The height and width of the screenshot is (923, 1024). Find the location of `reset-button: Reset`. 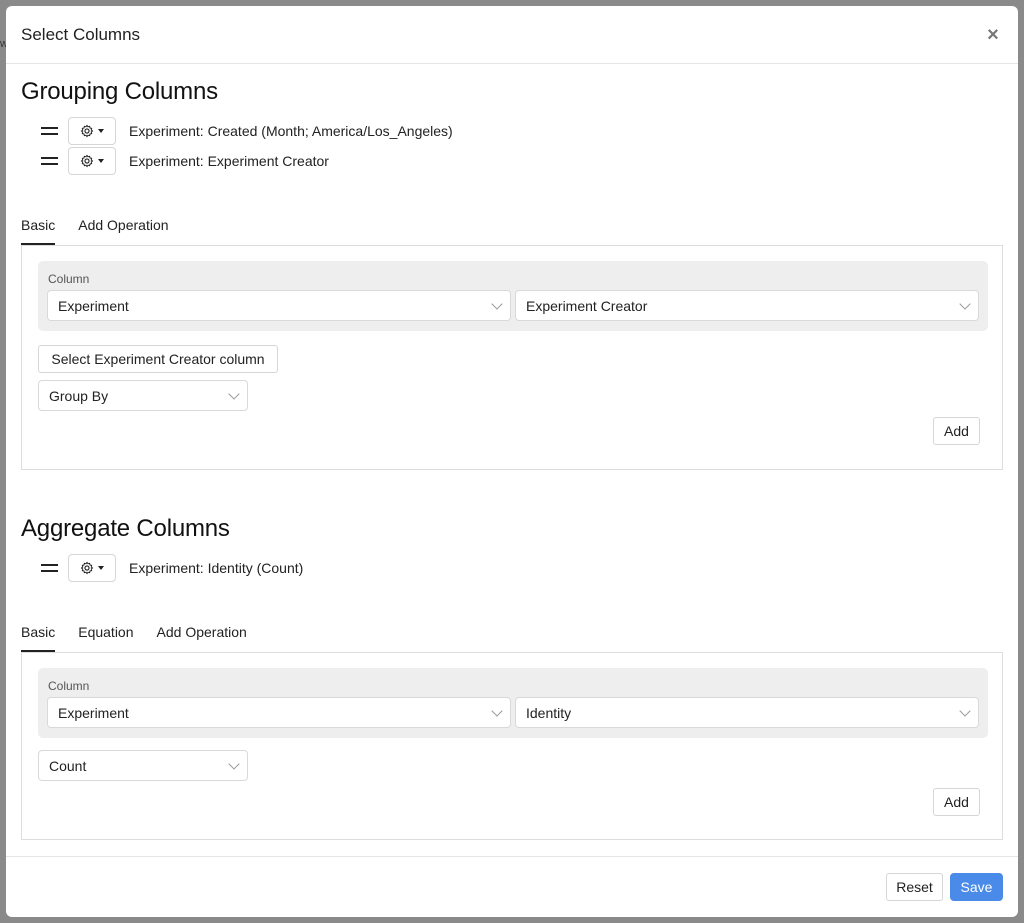

reset-button: Reset is located at coordinates (914, 887).